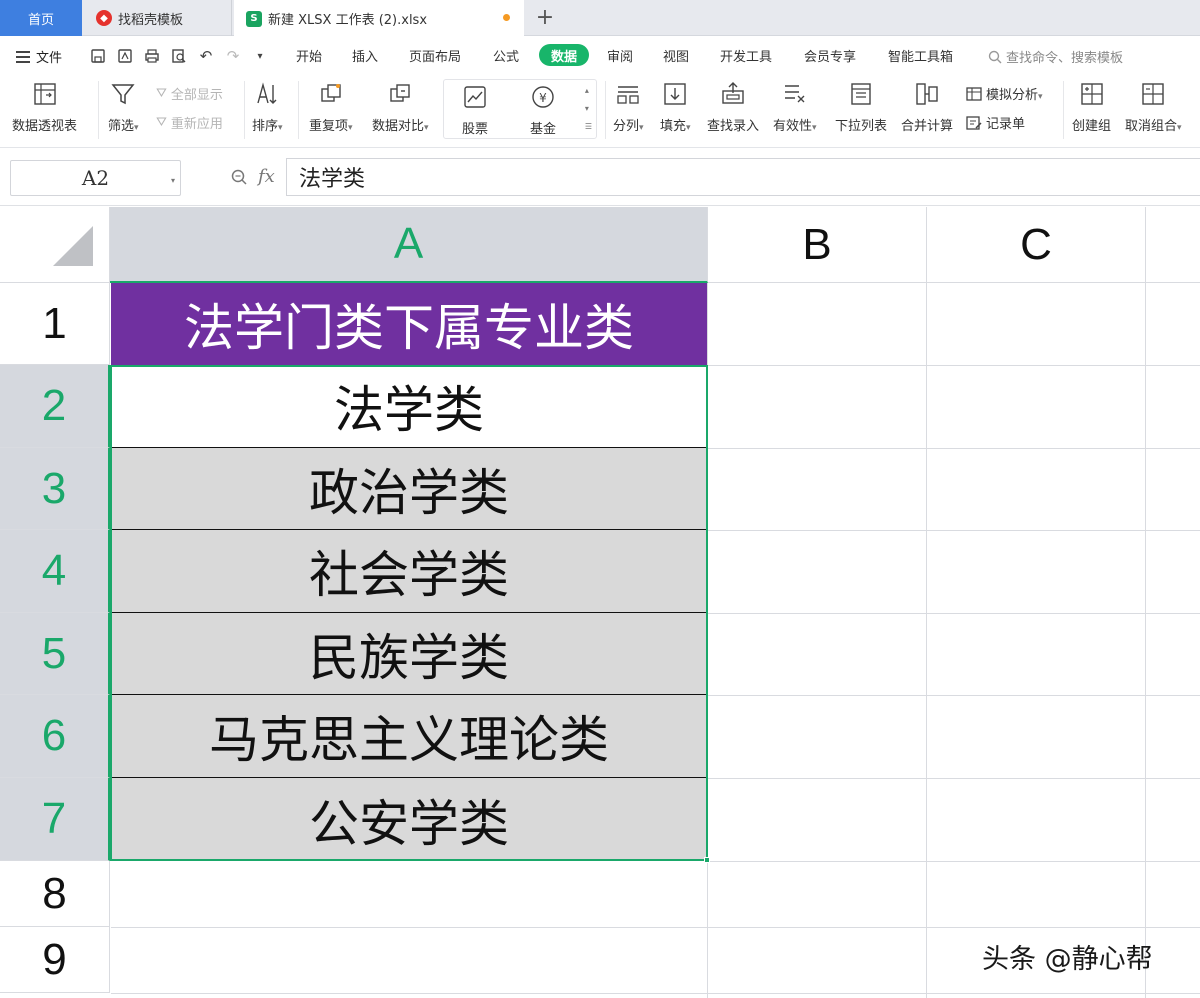 The image size is (1200, 998). Describe the element at coordinates (73, 246) in the screenshot. I see `select-all-icon` at that location.